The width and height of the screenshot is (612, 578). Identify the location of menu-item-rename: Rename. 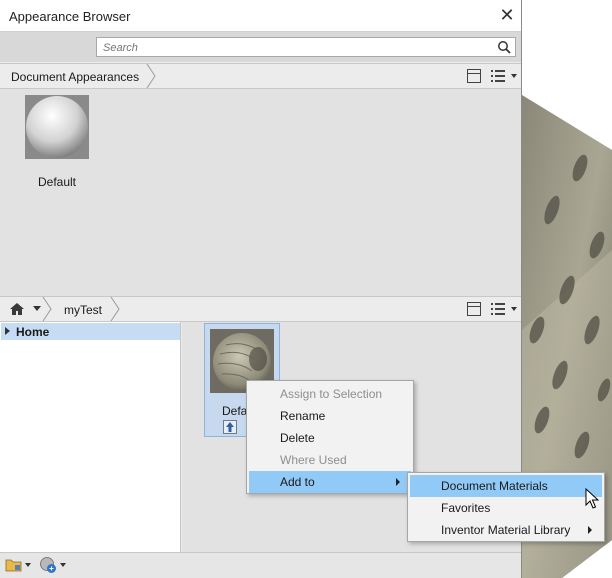
(330, 416).